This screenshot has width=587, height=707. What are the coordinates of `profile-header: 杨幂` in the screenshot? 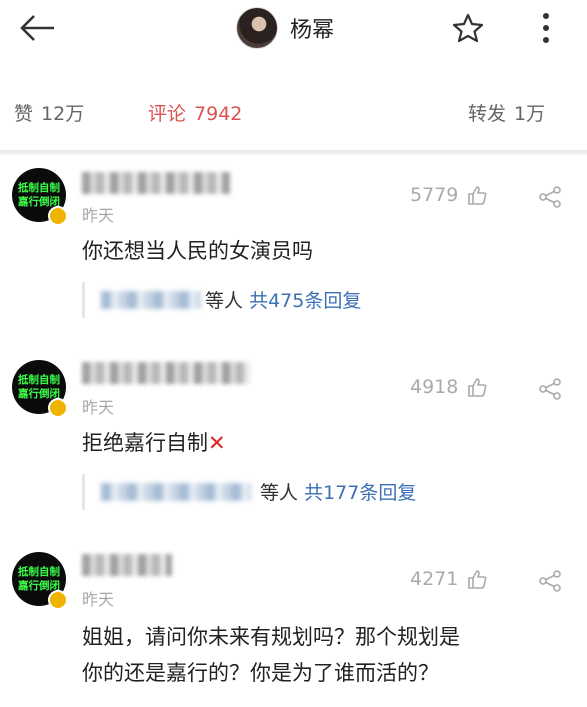 It's located at (285, 28).